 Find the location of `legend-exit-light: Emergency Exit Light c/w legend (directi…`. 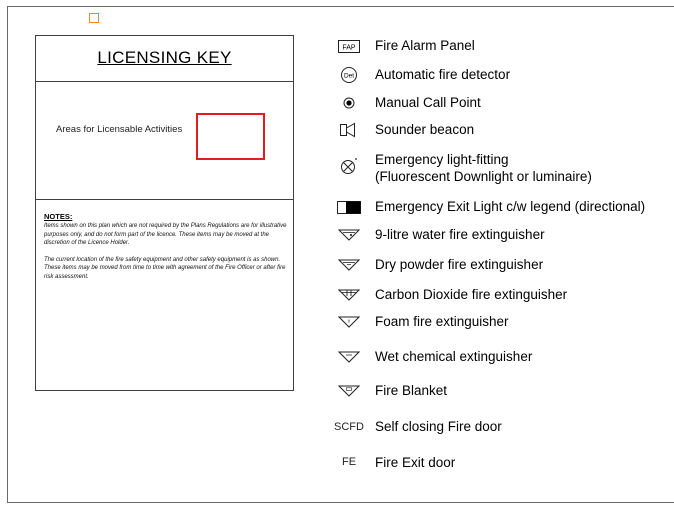

legend-exit-light: Emergency Exit Light c/w legend (directi… is located at coordinates (337, 207).